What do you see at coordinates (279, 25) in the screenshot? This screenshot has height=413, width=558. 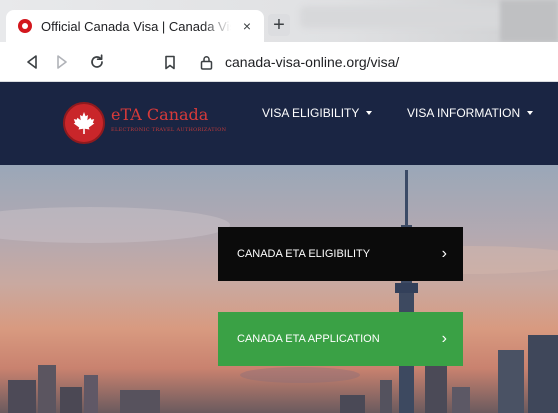 I see `new-tab-button: +` at bounding box center [279, 25].